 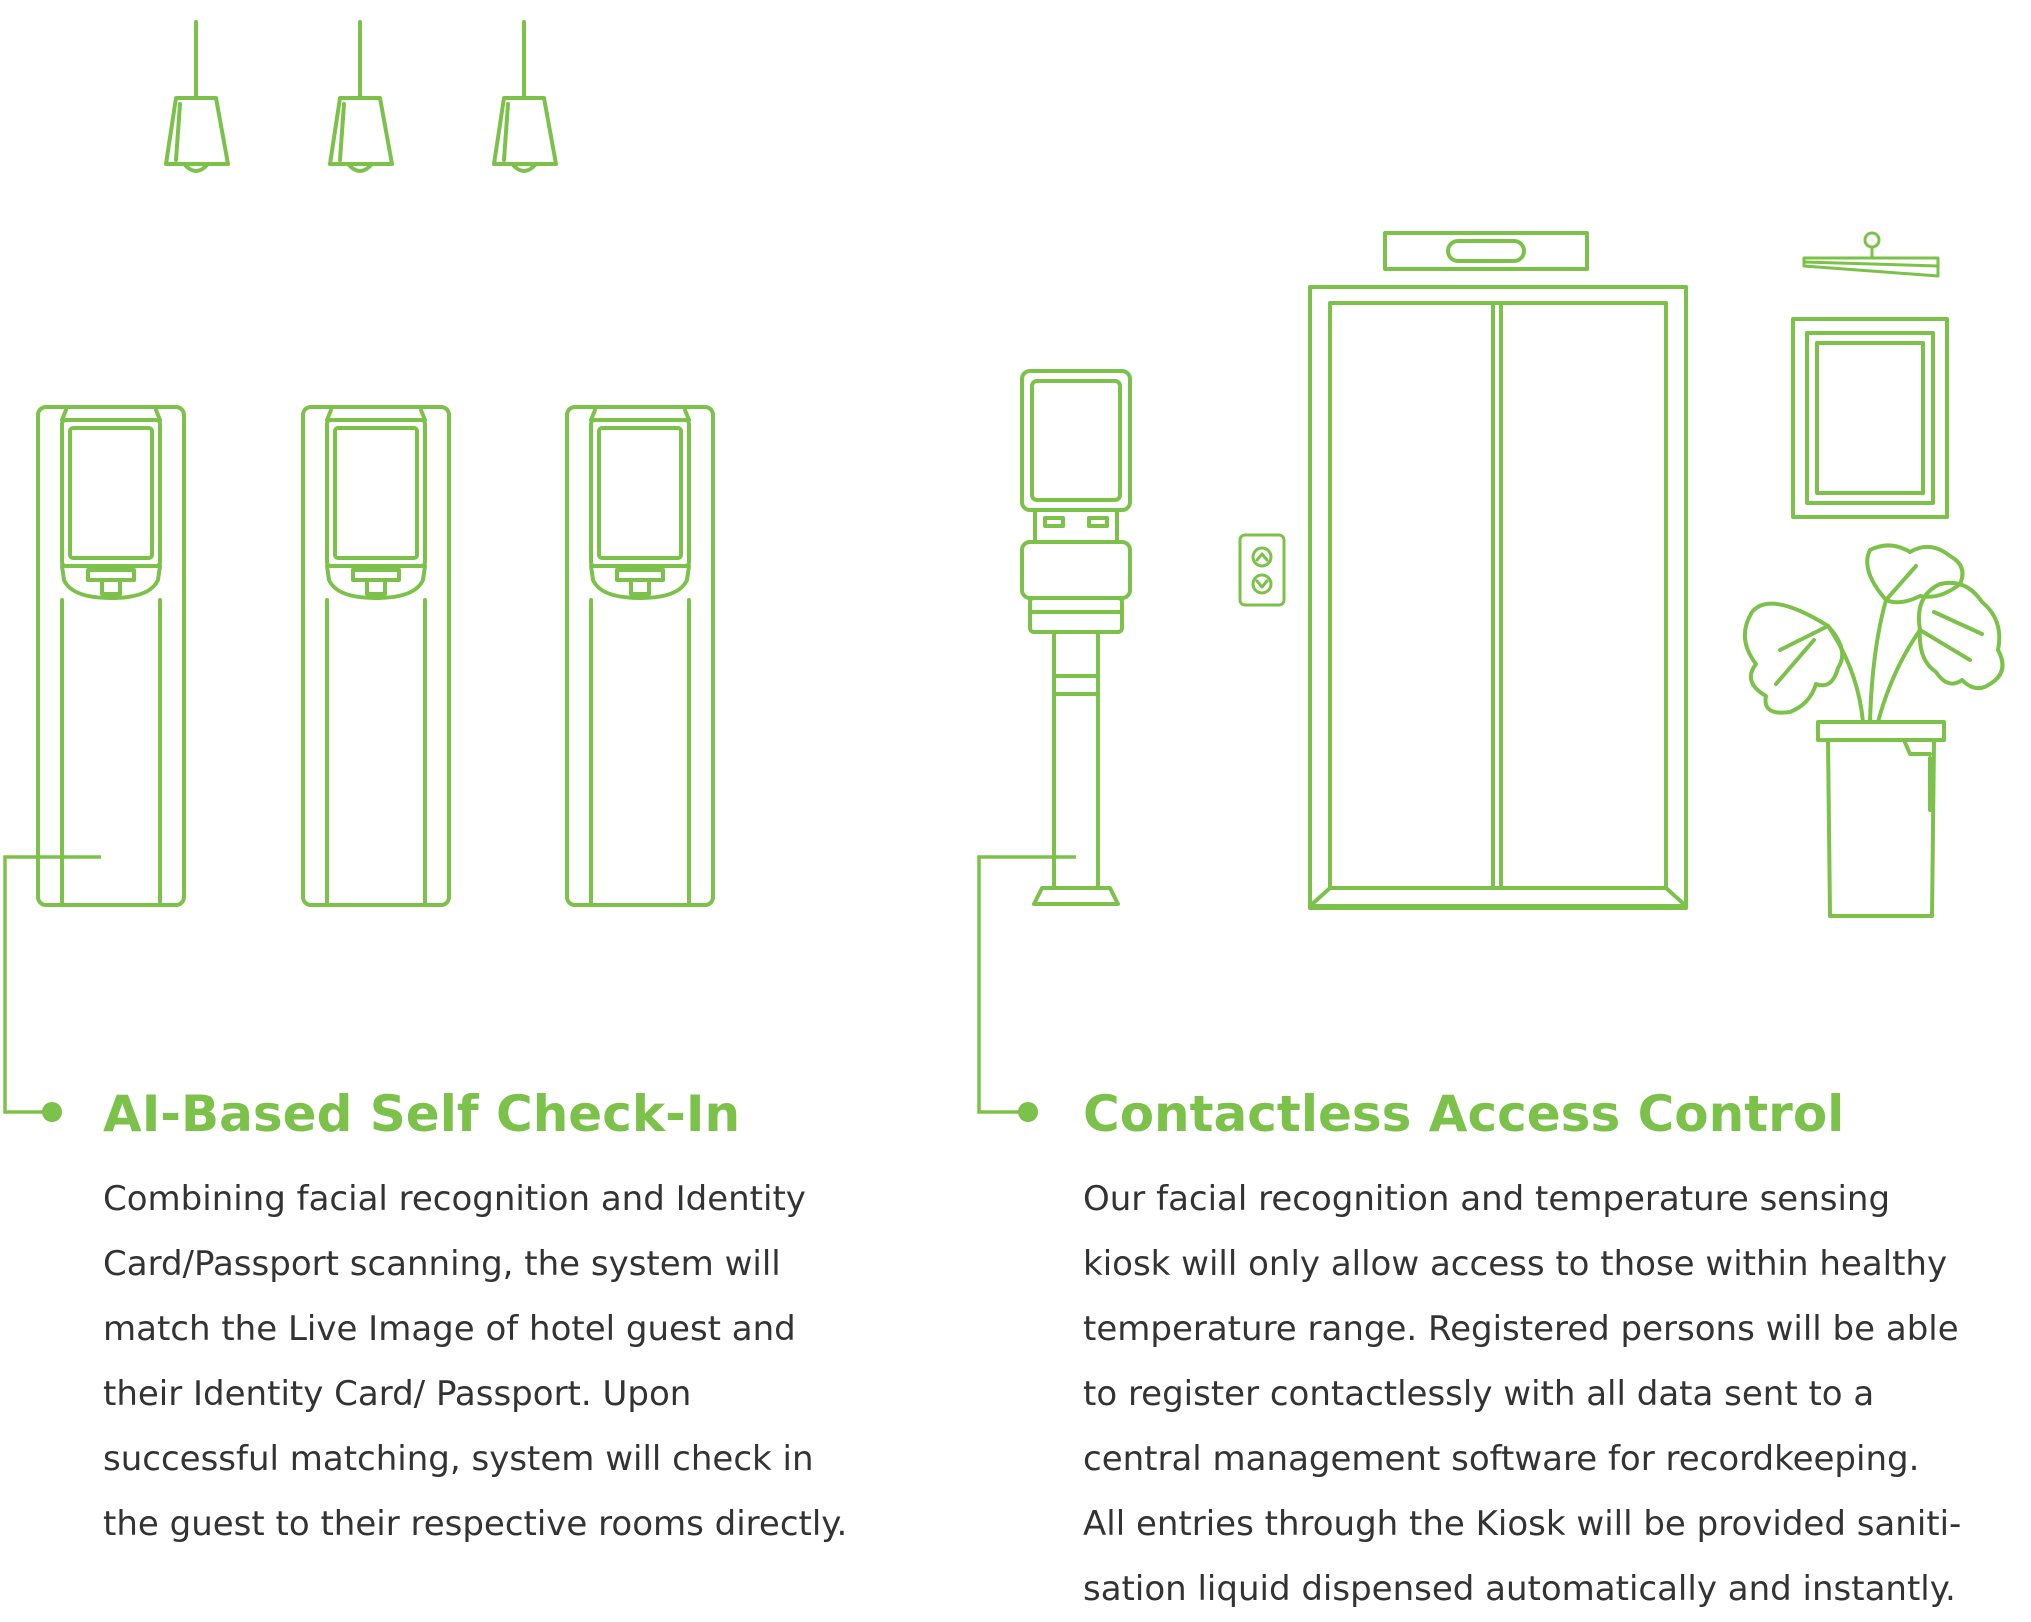 I want to click on elevator-icon, so click(x=1498, y=570).